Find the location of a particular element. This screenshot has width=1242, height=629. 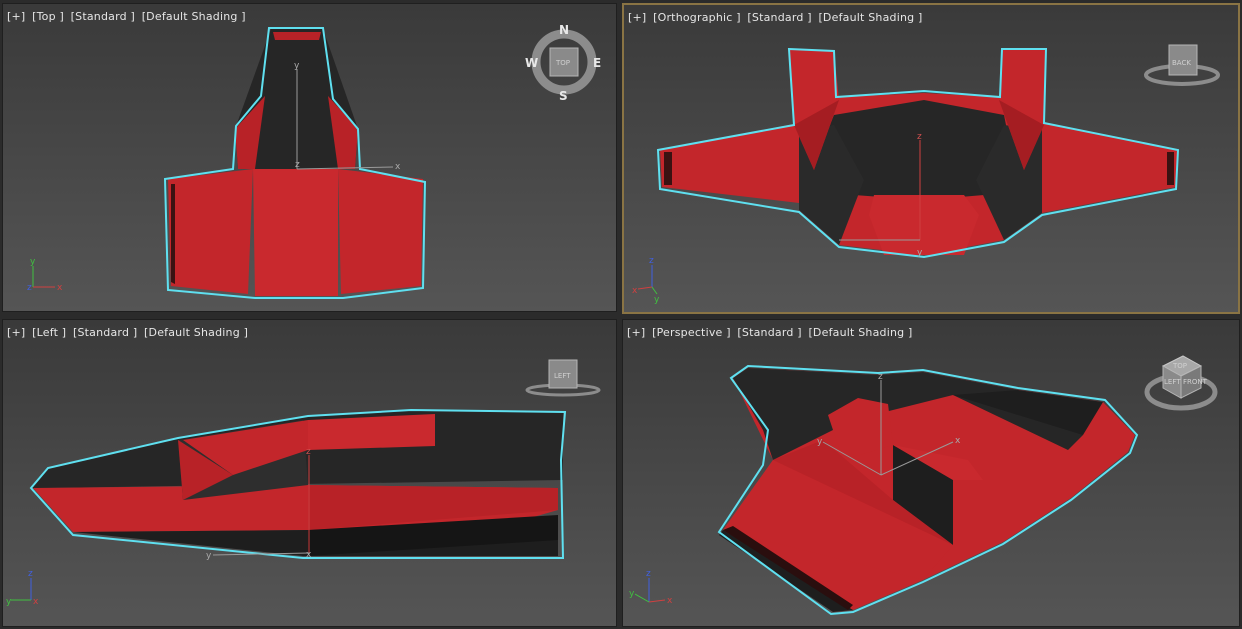

viewcube-perspective: TOP LEFT FRONT is located at coordinates (1181, 383).